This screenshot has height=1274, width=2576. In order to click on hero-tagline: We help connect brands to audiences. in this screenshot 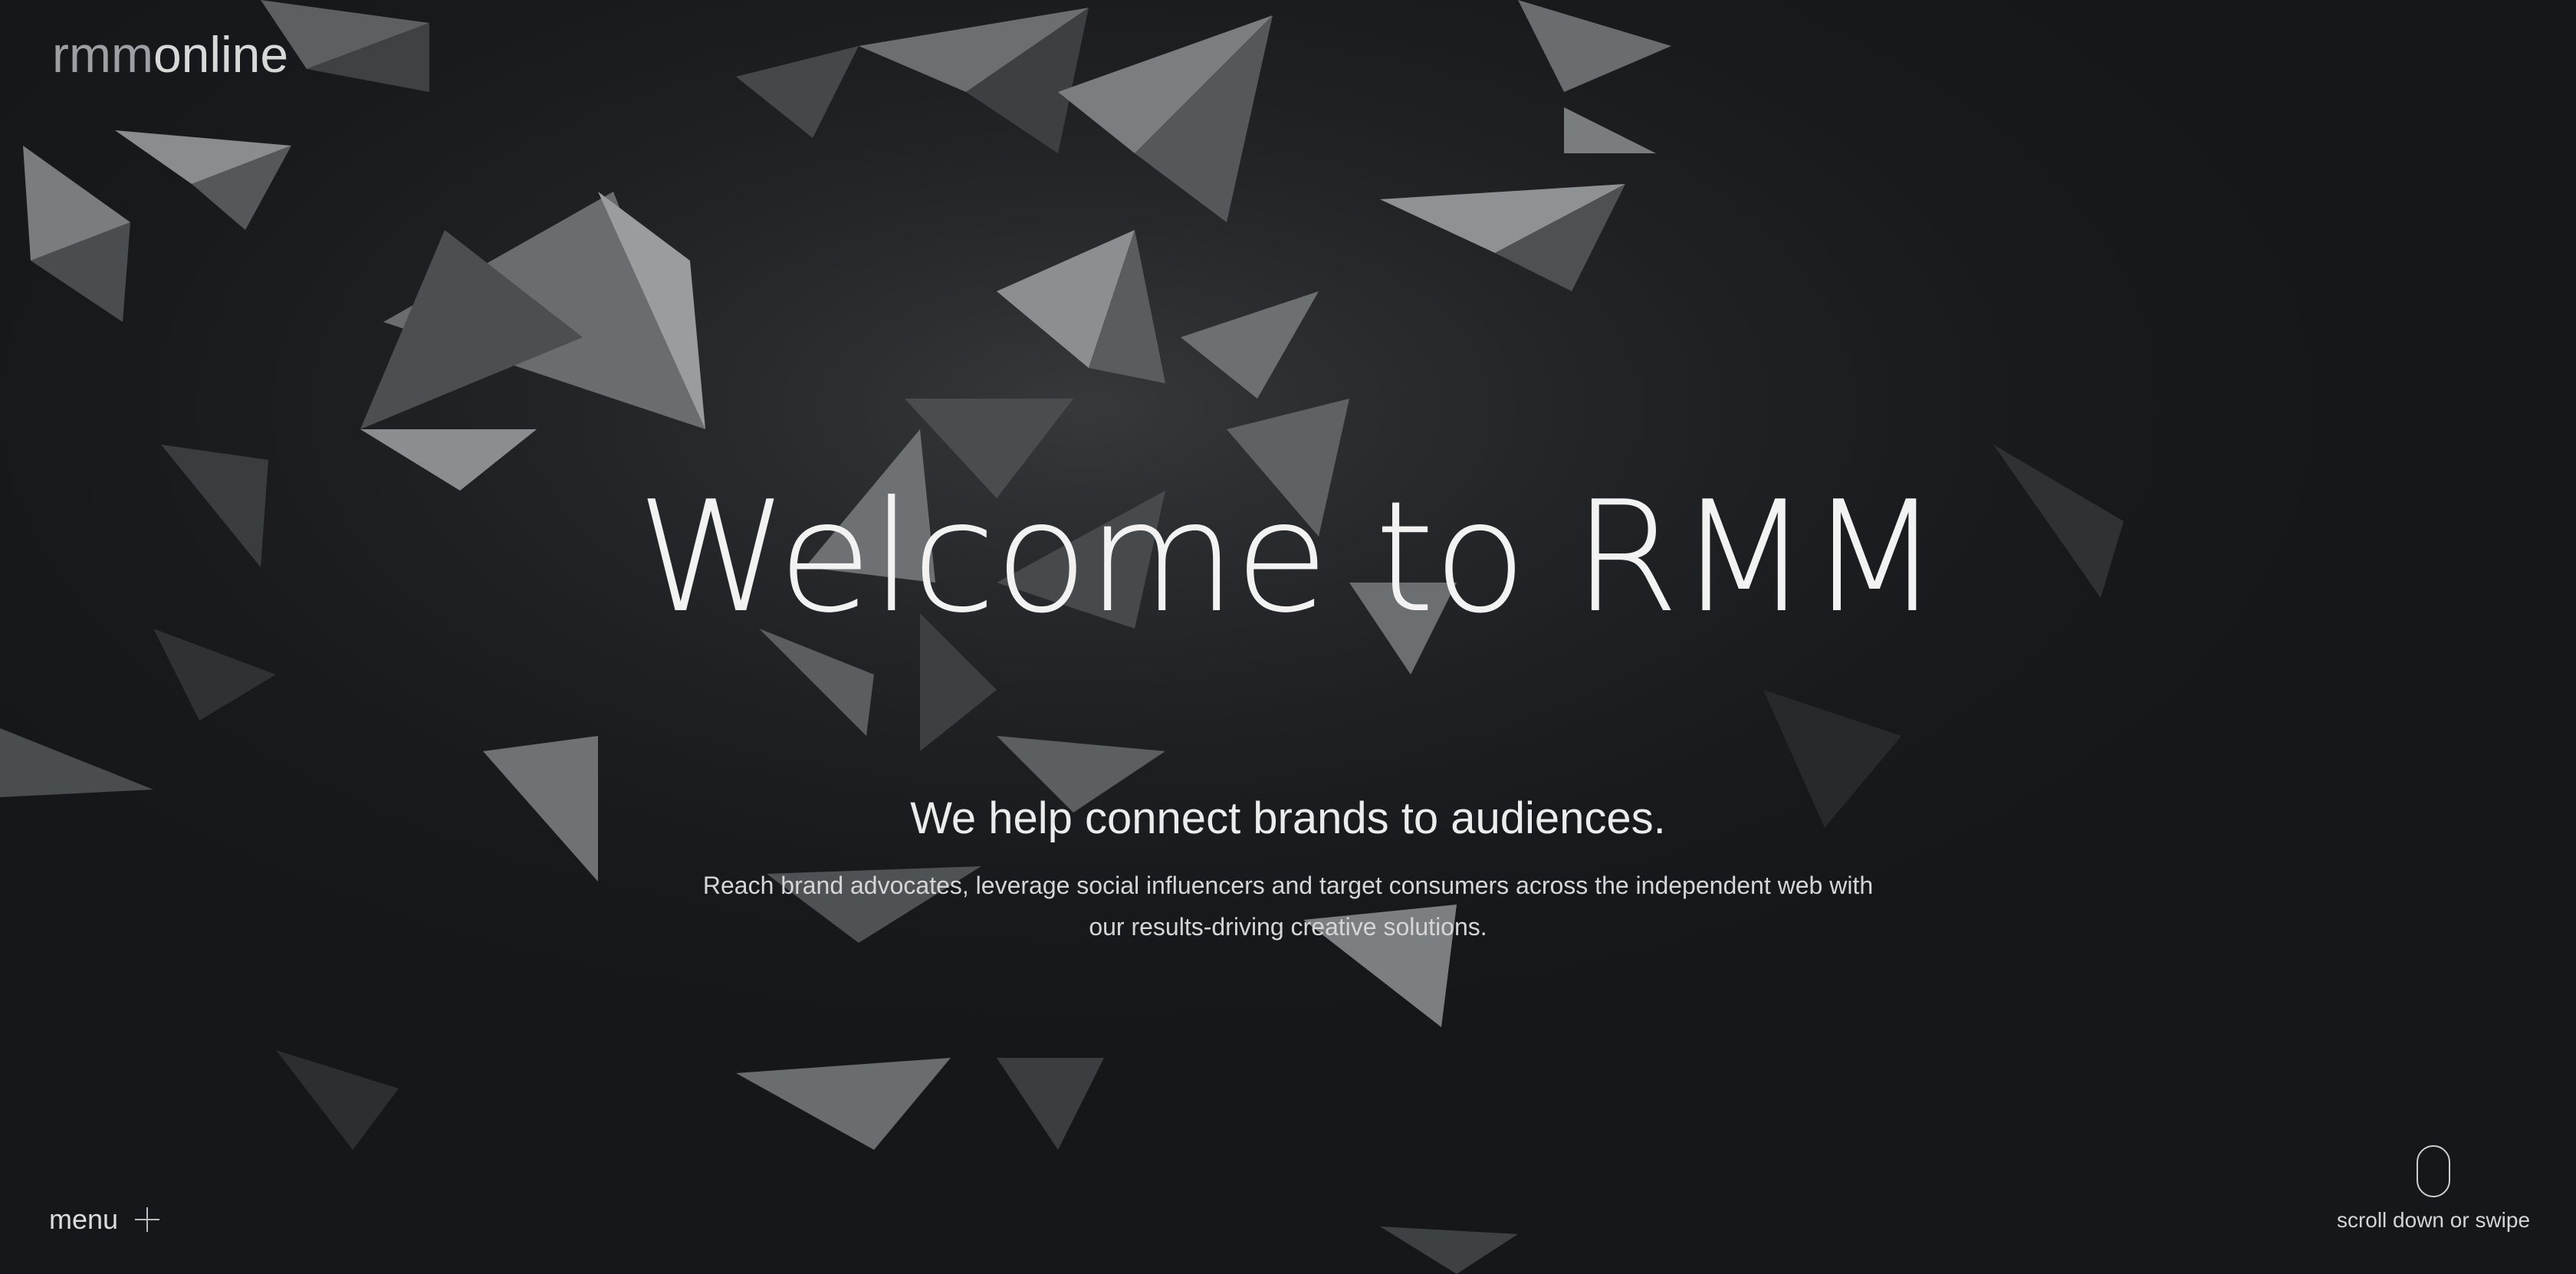, I will do `click(1288, 818)`.